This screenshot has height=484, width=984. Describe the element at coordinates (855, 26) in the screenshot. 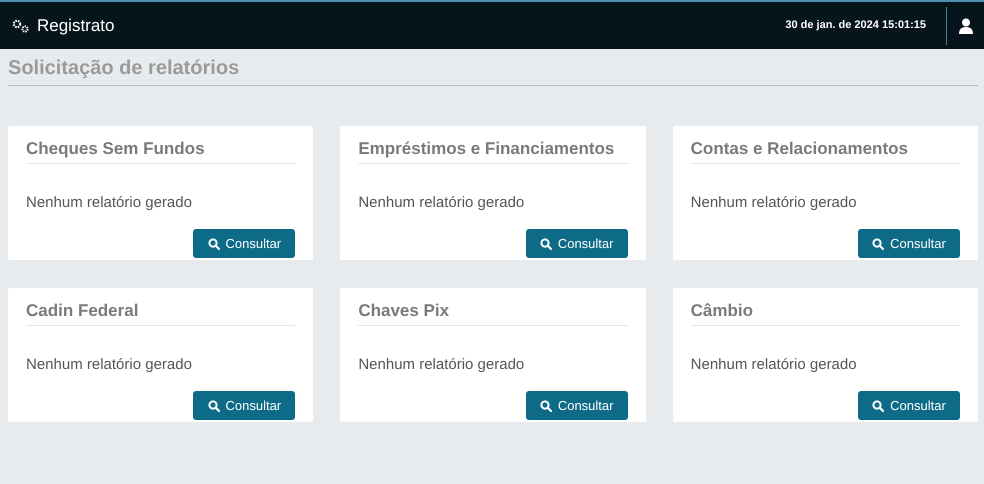

I see `date-time: 30 de jan. de 2024 15:01:15` at that location.